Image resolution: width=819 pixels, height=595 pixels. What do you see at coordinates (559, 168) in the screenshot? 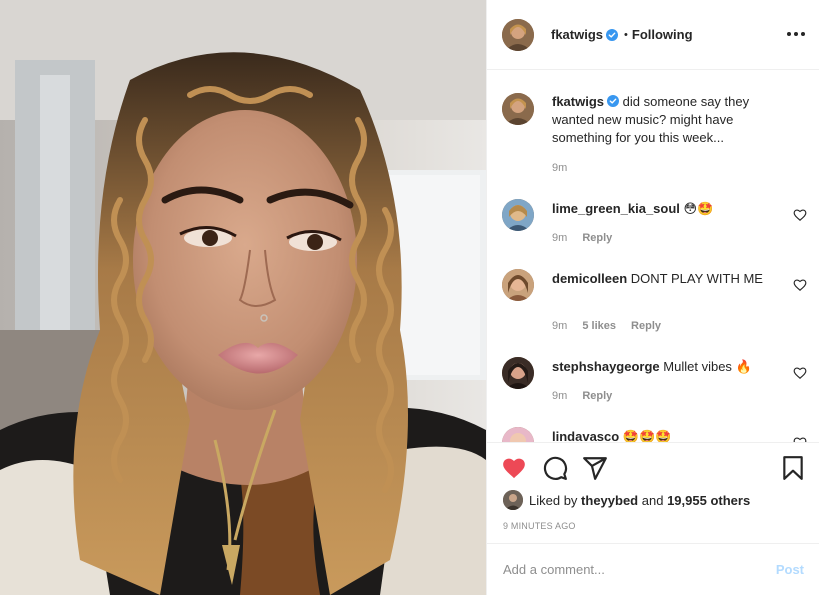
I see `caption-time: 9m` at bounding box center [559, 168].